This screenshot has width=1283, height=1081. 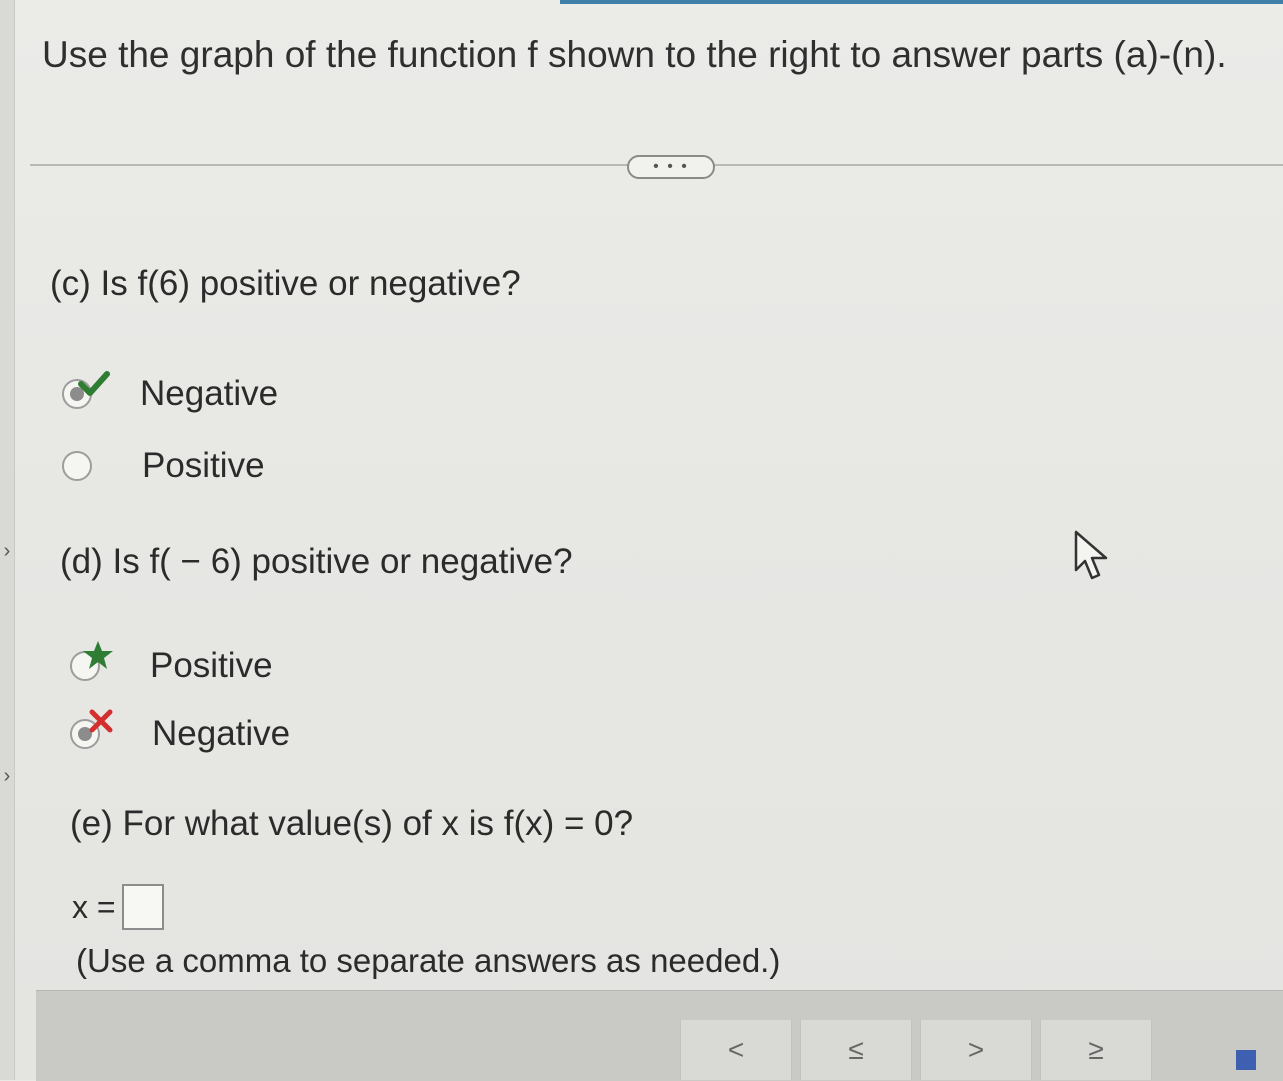 What do you see at coordinates (94, 906) in the screenshot?
I see `answer-prefix: x =` at bounding box center [94, 906].